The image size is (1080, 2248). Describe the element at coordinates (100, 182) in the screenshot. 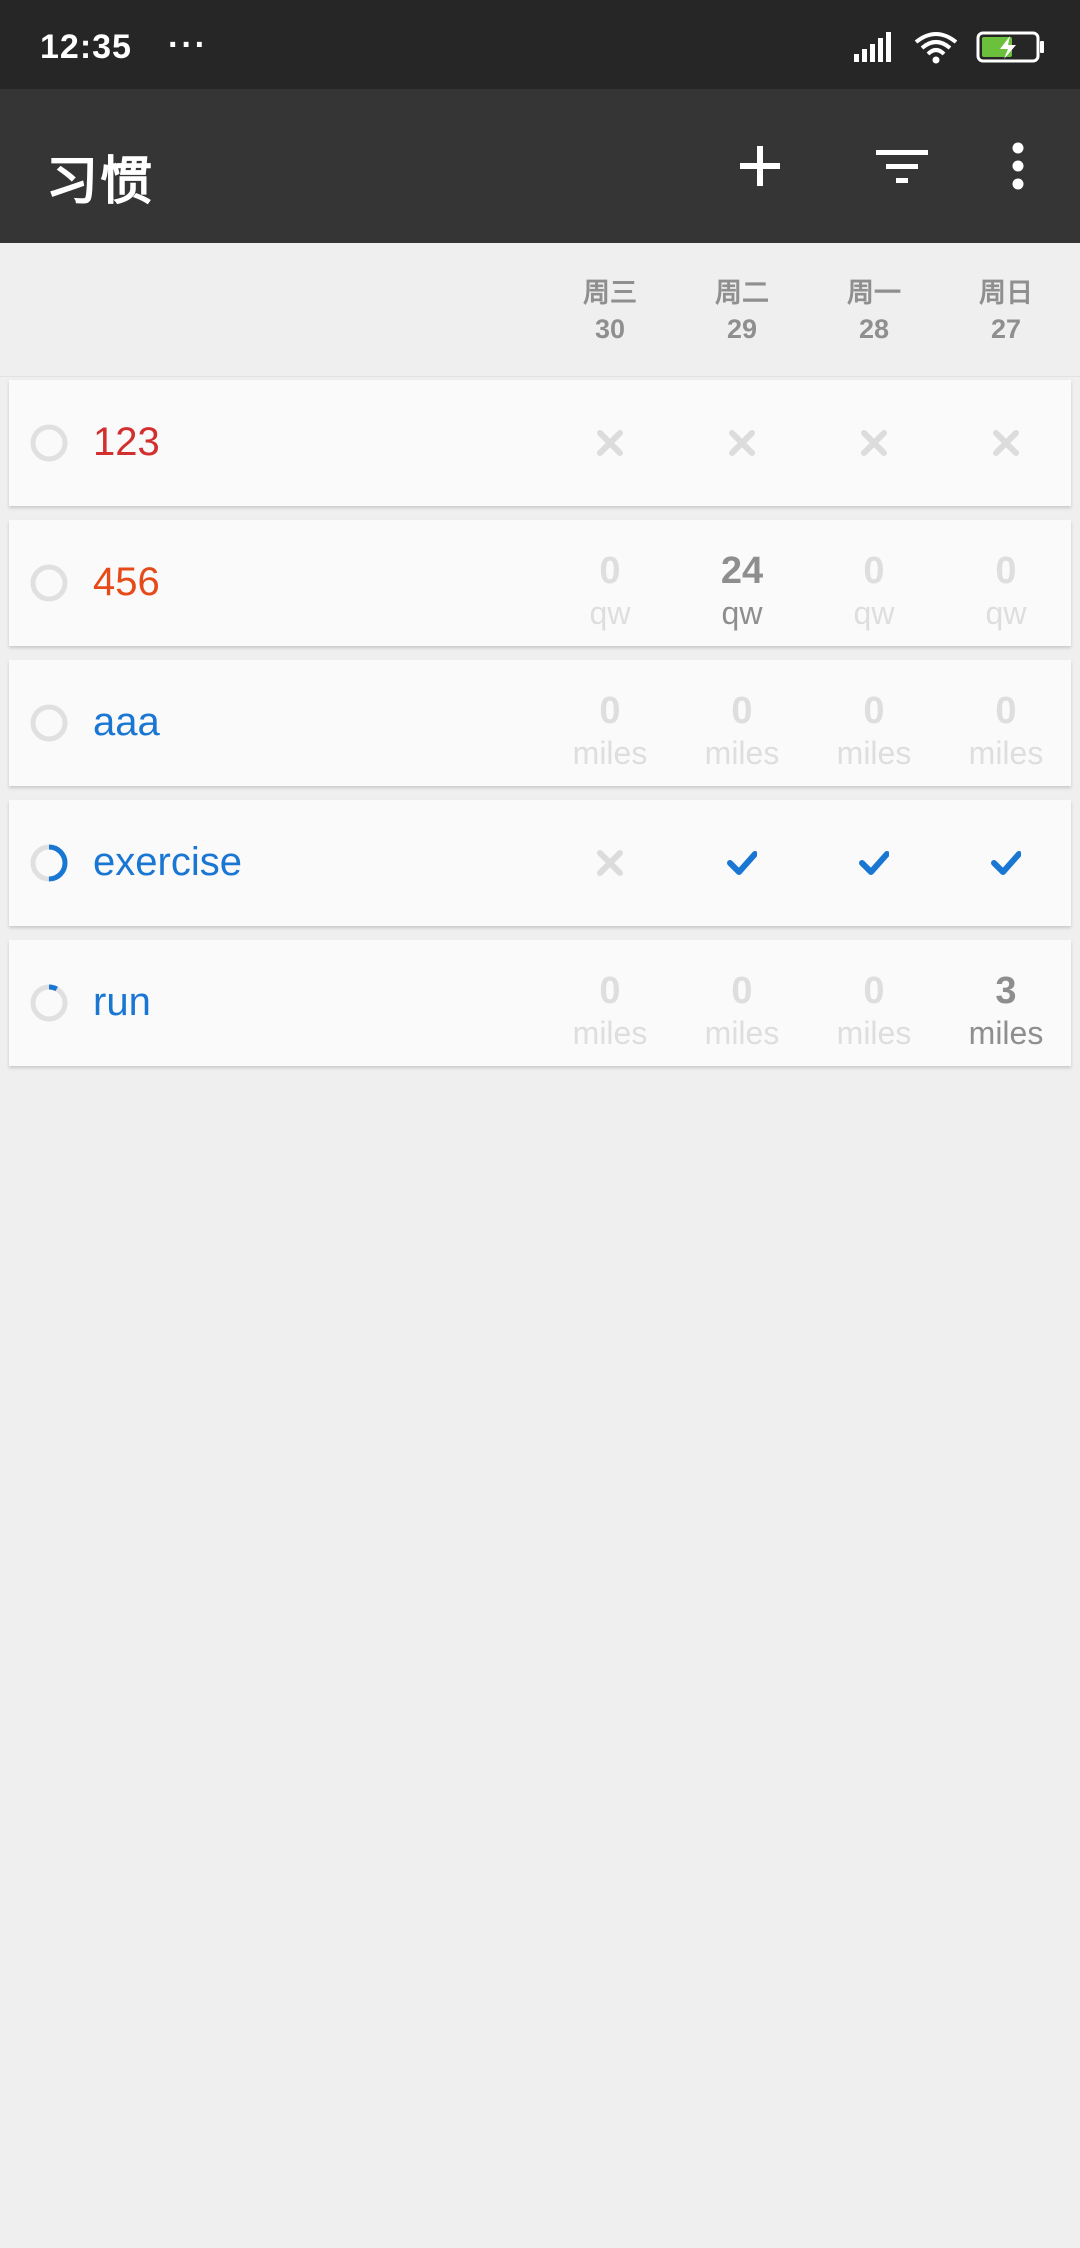

I see `page-title: 习惯` at that location.